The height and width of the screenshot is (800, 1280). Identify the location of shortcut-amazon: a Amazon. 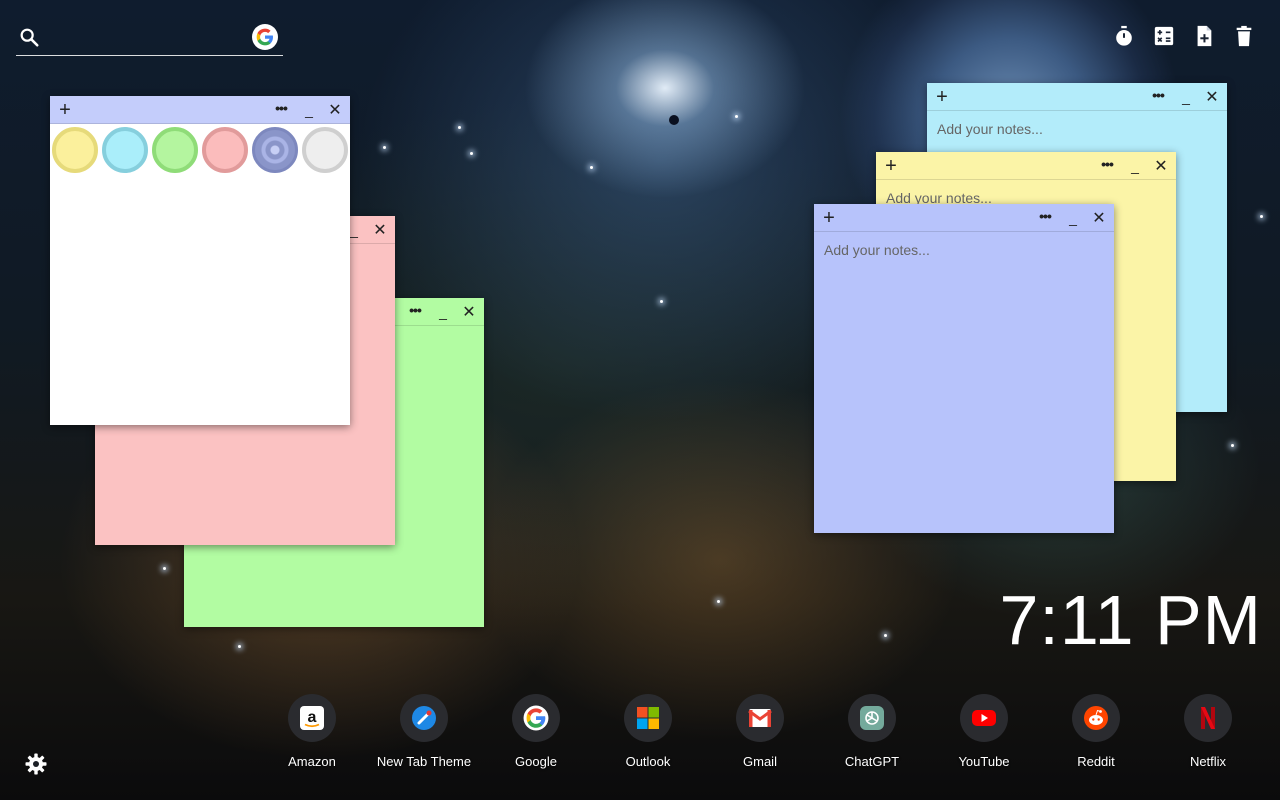
(312, 734).